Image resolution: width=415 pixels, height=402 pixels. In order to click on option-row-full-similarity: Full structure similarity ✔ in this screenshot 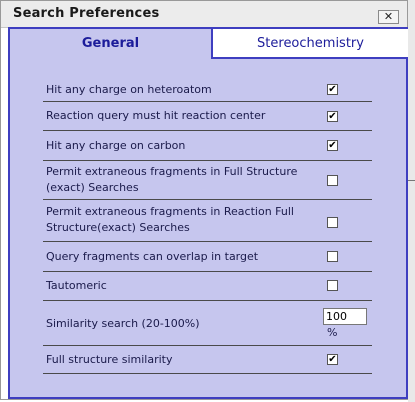, I will do `click(207, 360)`.